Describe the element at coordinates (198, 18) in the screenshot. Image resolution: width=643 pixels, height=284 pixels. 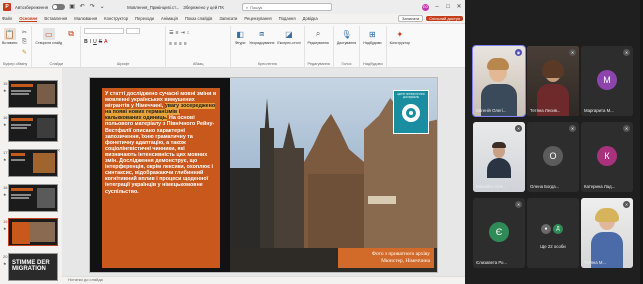
I see `tab-slideshow: Показ слайдів` at that location.